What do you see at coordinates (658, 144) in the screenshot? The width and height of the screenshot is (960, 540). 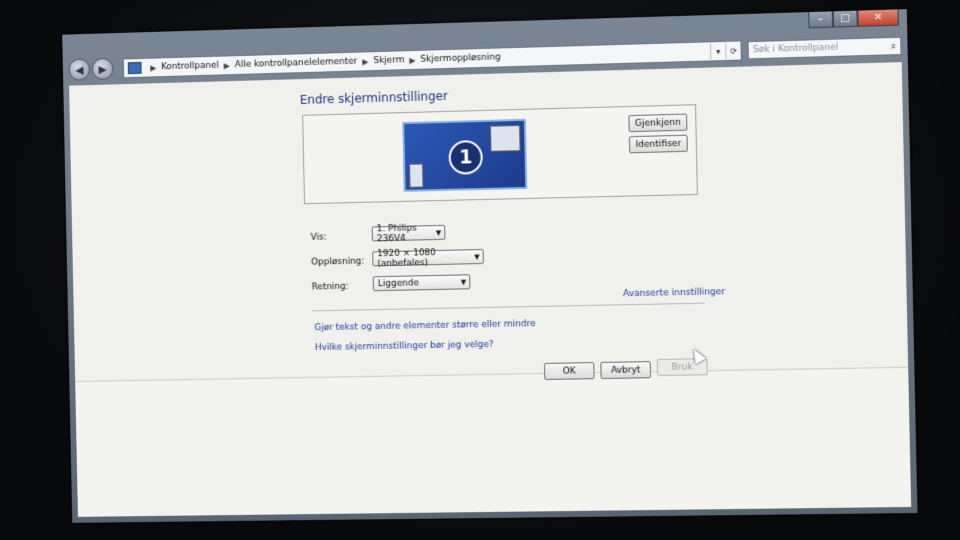 I see `identify-button: Identifiser` at bounding box center [658, 144].